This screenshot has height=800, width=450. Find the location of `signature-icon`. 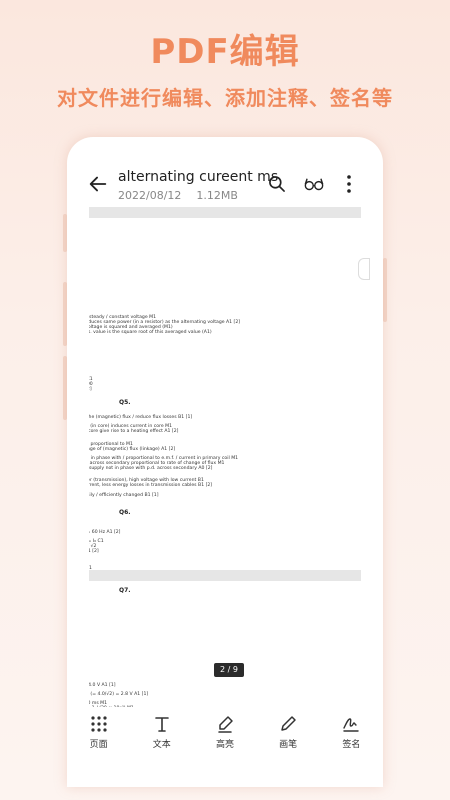

signature-icon is located at coordinates (351, 725).